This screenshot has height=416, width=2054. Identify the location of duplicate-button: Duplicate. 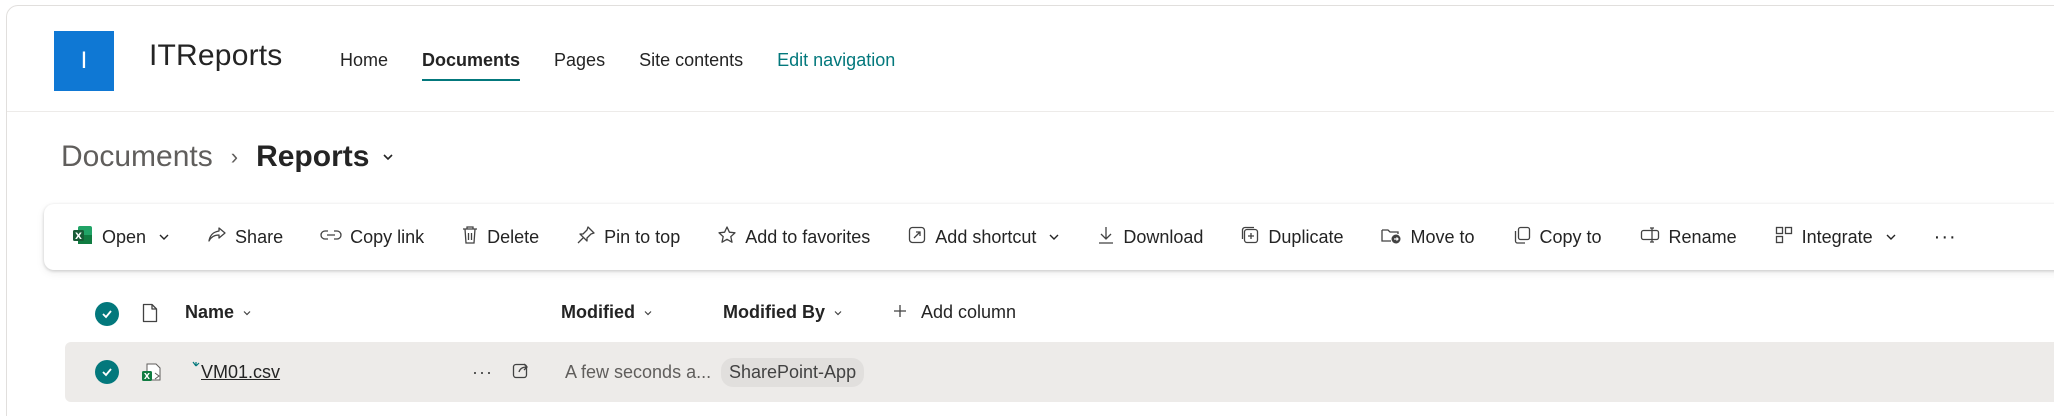
(1291, 237).